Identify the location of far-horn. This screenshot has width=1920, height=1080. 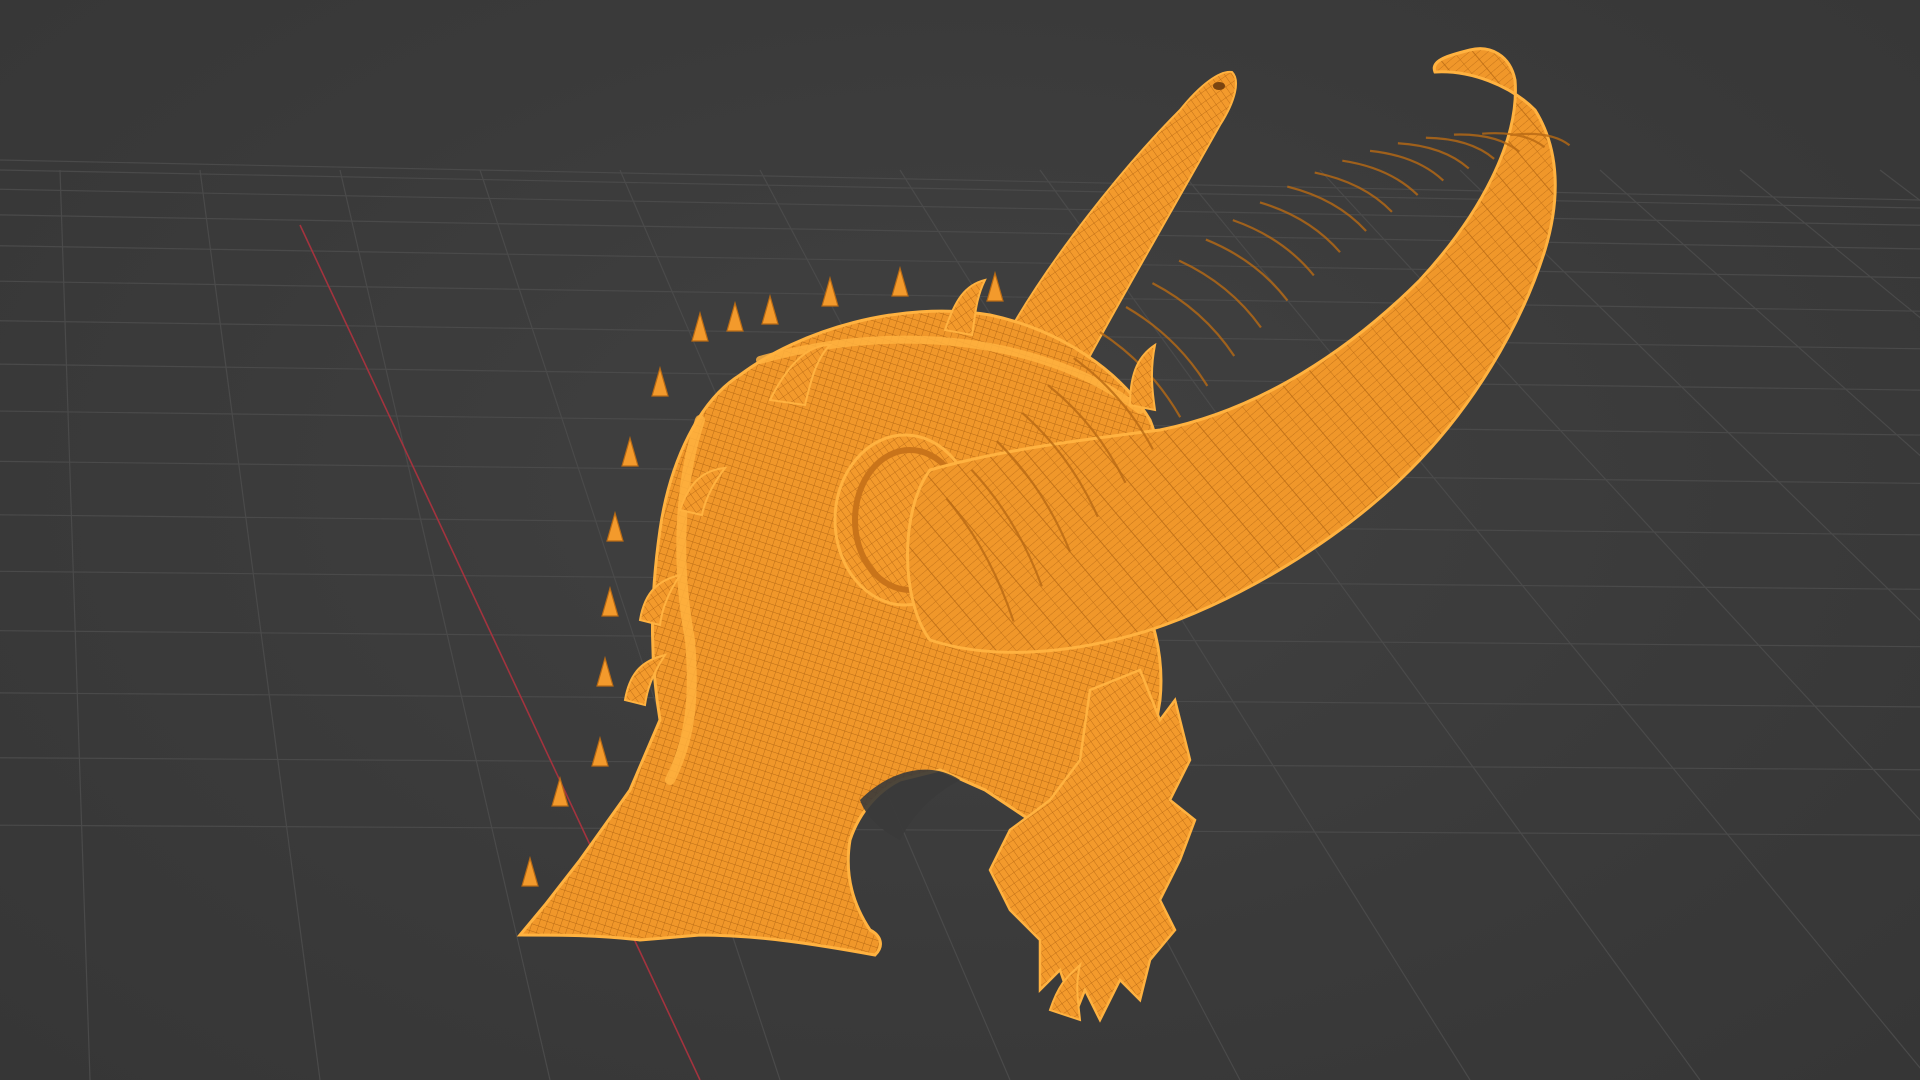
(1122, 218).